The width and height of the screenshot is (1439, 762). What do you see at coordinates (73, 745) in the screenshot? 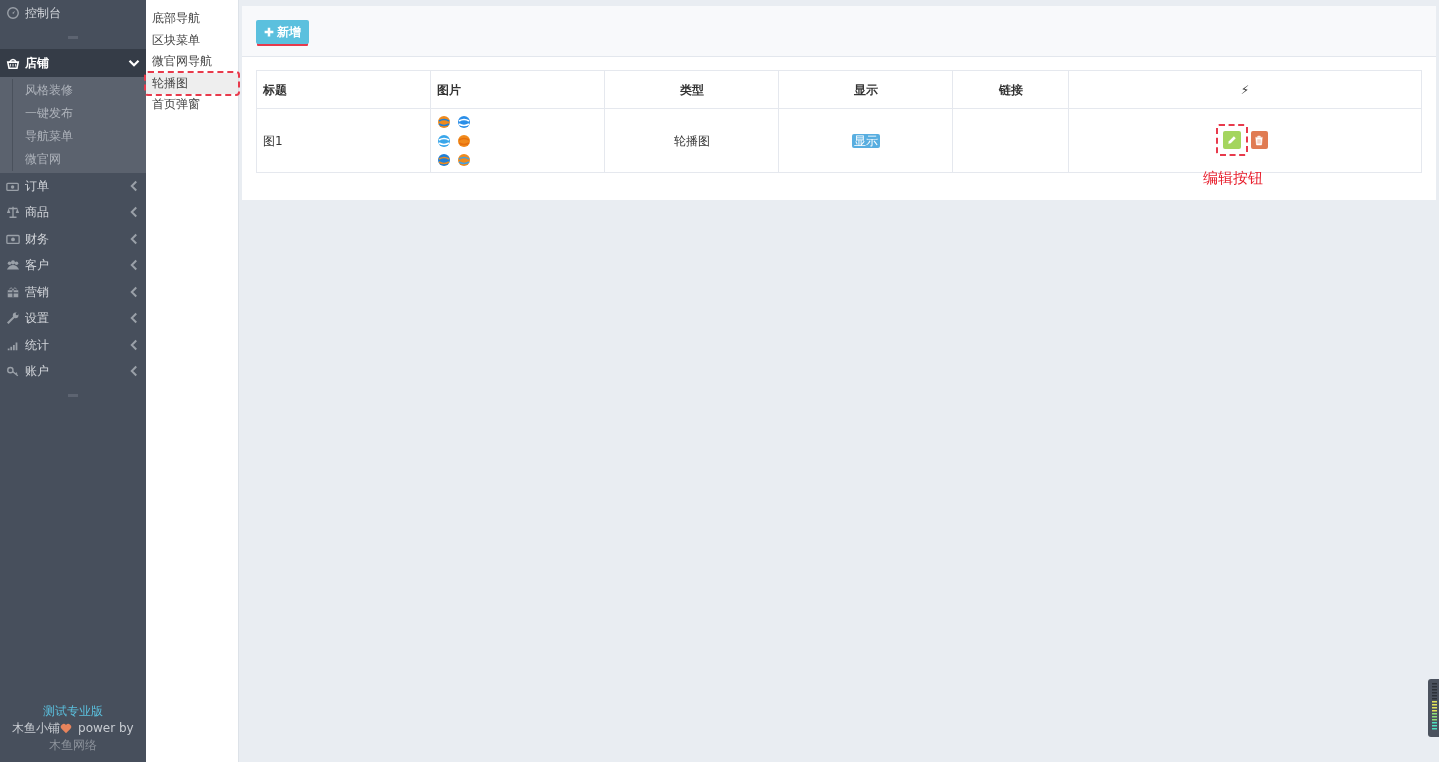
I see `company-text: 木鱼网络` at bounding box center [73, 745].